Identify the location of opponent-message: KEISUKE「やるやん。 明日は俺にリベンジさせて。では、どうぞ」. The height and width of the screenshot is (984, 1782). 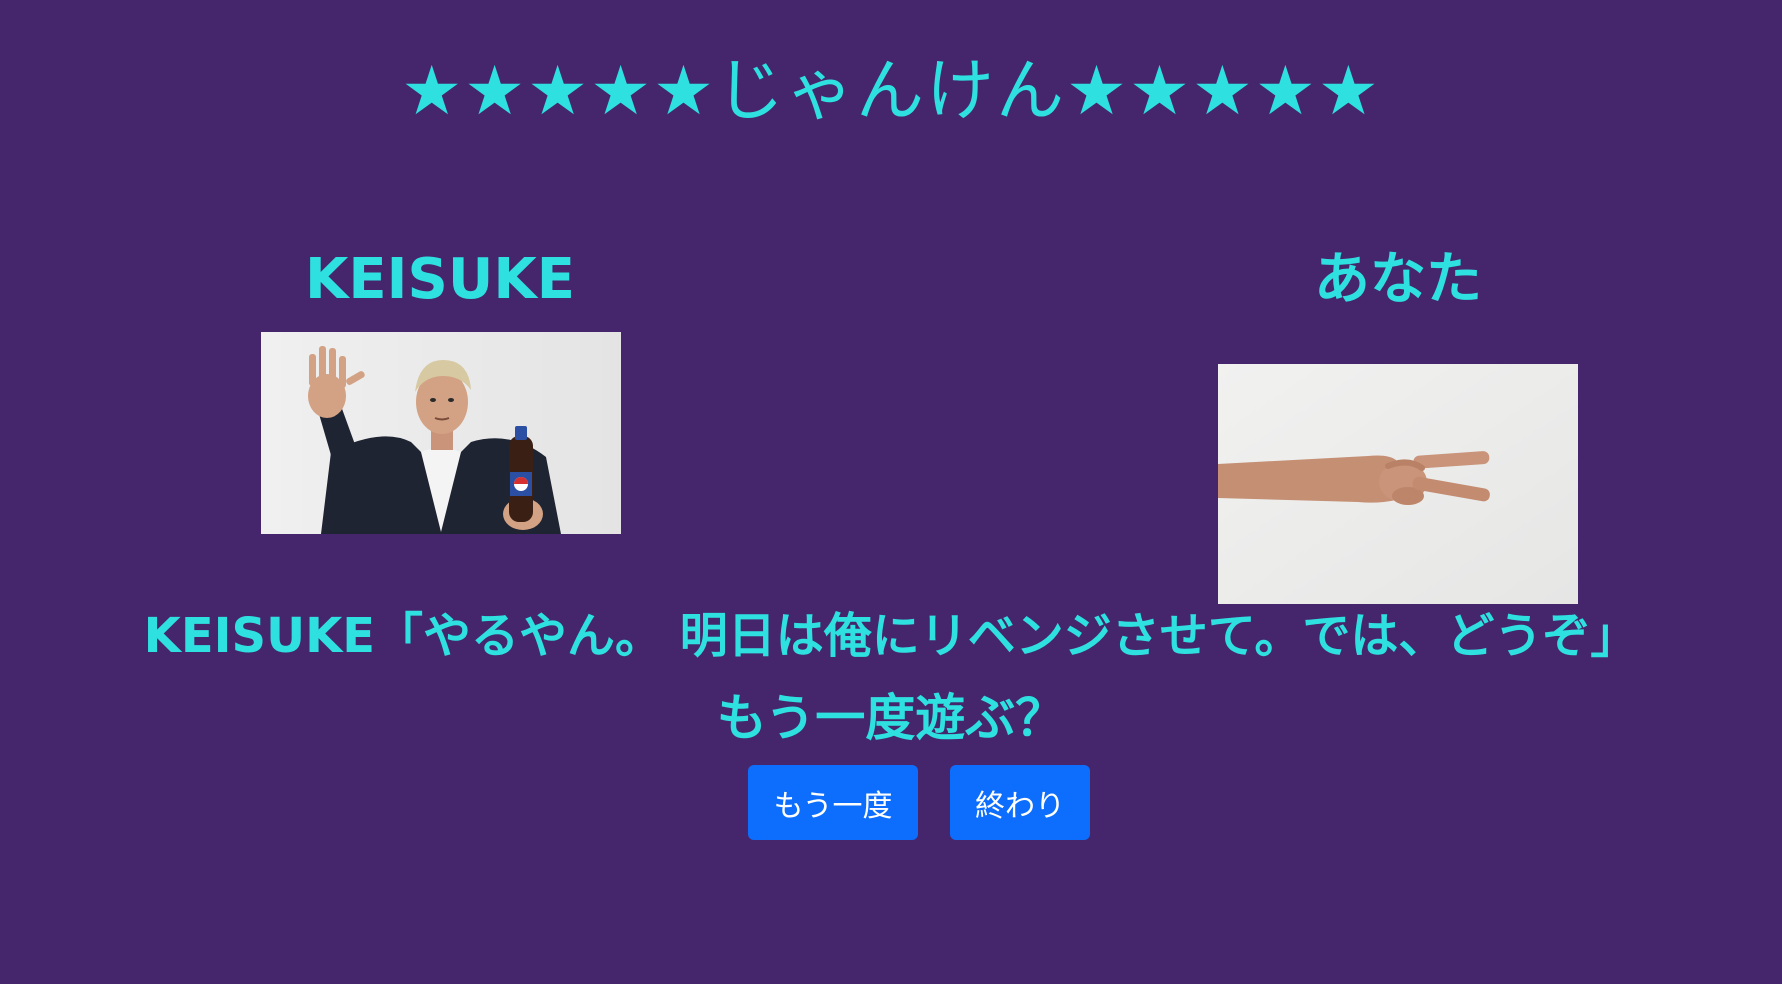
(891, 636).